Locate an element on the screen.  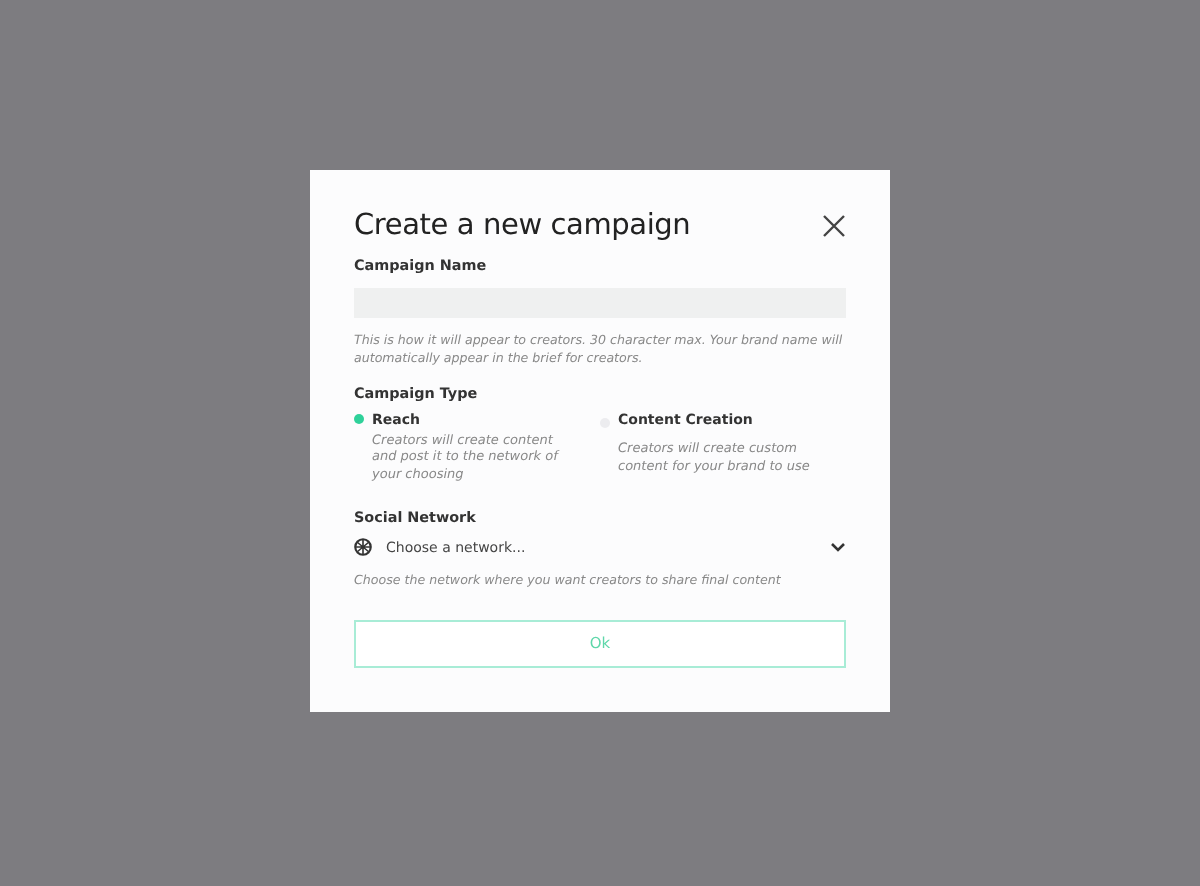
close-icon is located at coordinates (834, 226).